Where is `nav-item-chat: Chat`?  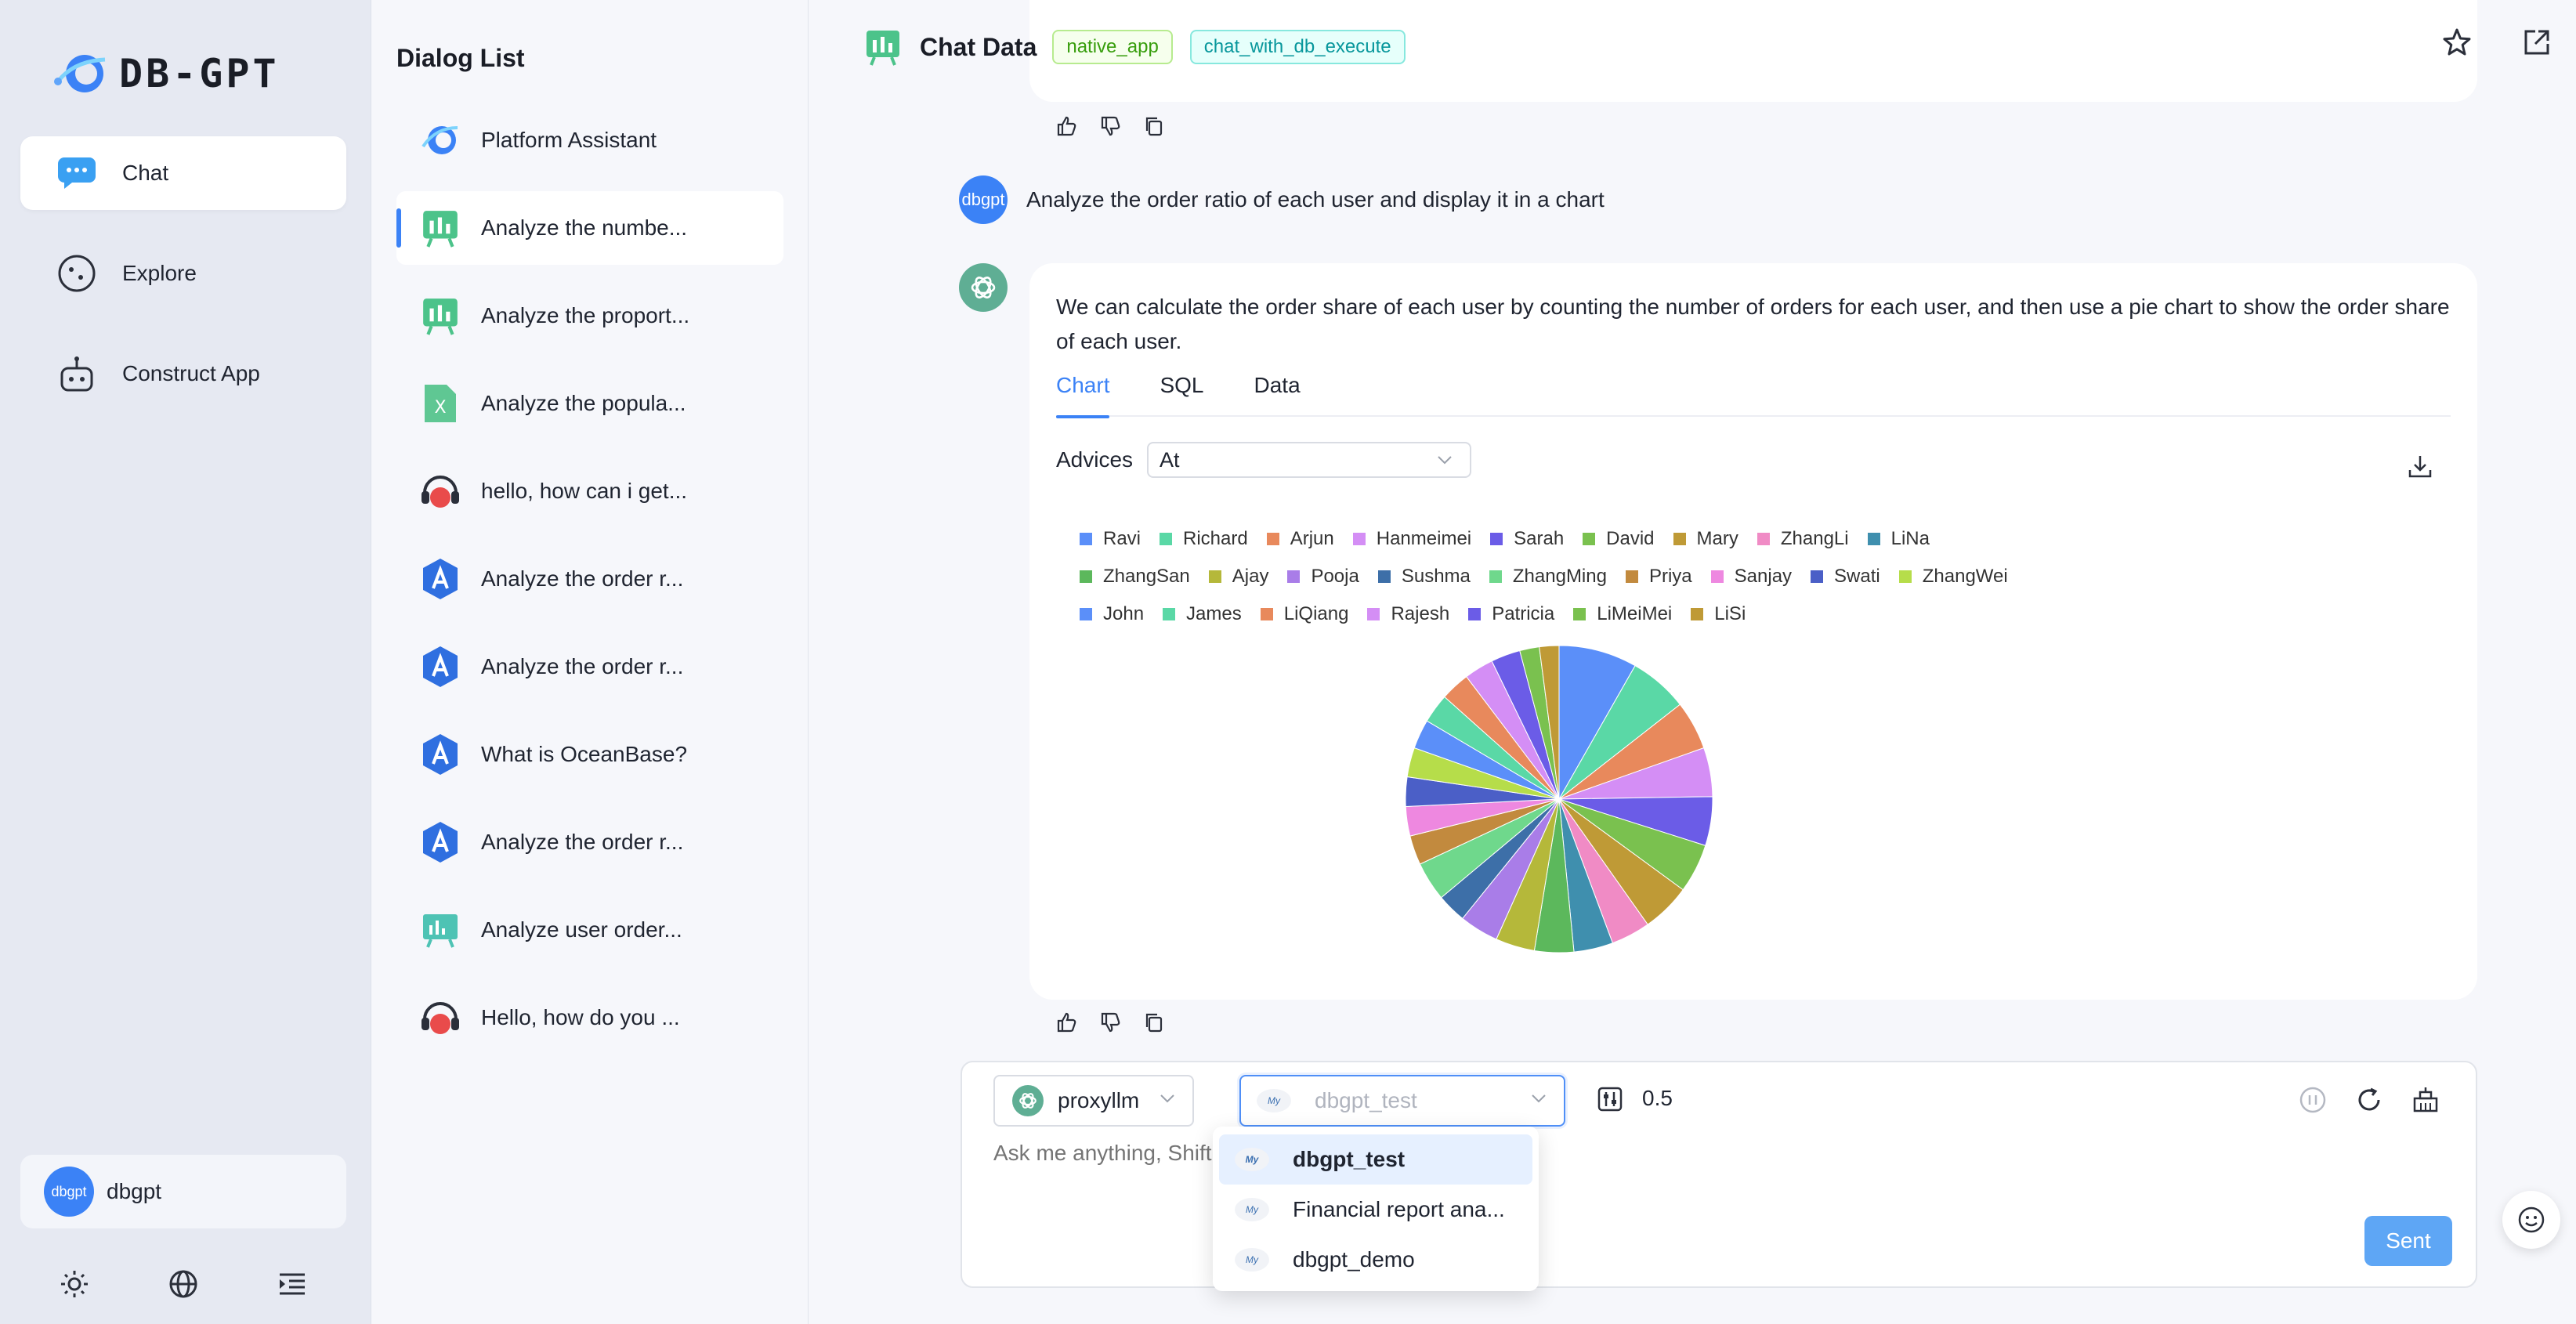
nav-item-chat: Chat is located at coordinates (183, 173).